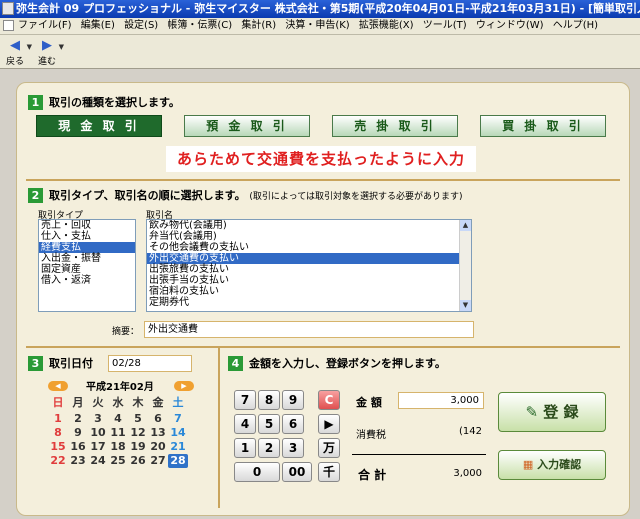  I want to click on calendar-day: 22, so click(58, 461).